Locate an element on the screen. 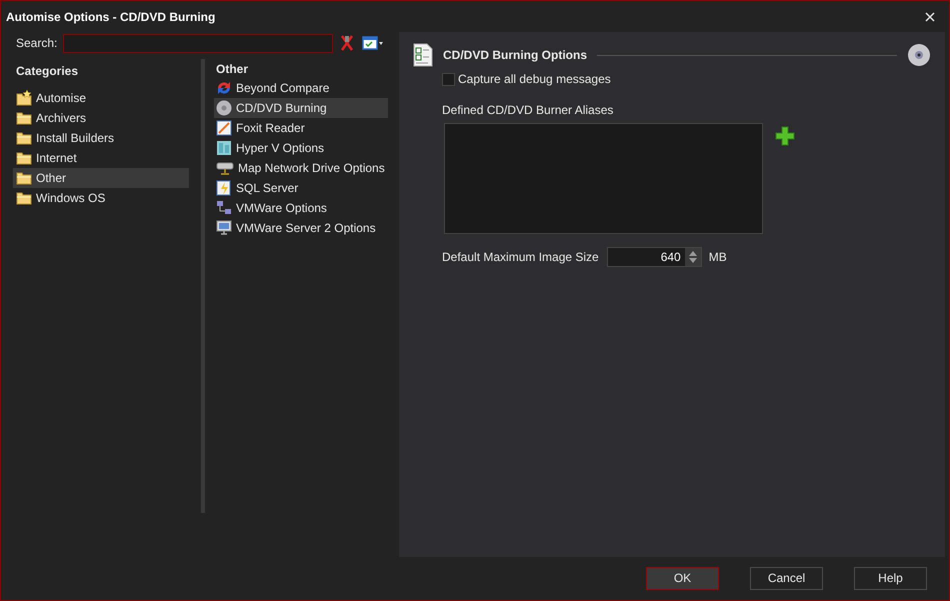 The image size is (950, 601). window-title: Automise Options - CD/DVD Burning is located at coordinates (111, 17).